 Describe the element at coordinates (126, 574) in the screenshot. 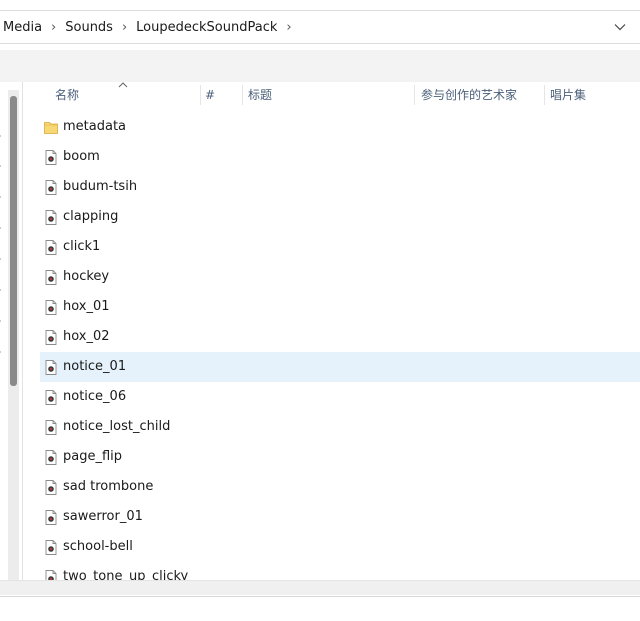

I see `file-name: two_tone_up_clicky` at that location.